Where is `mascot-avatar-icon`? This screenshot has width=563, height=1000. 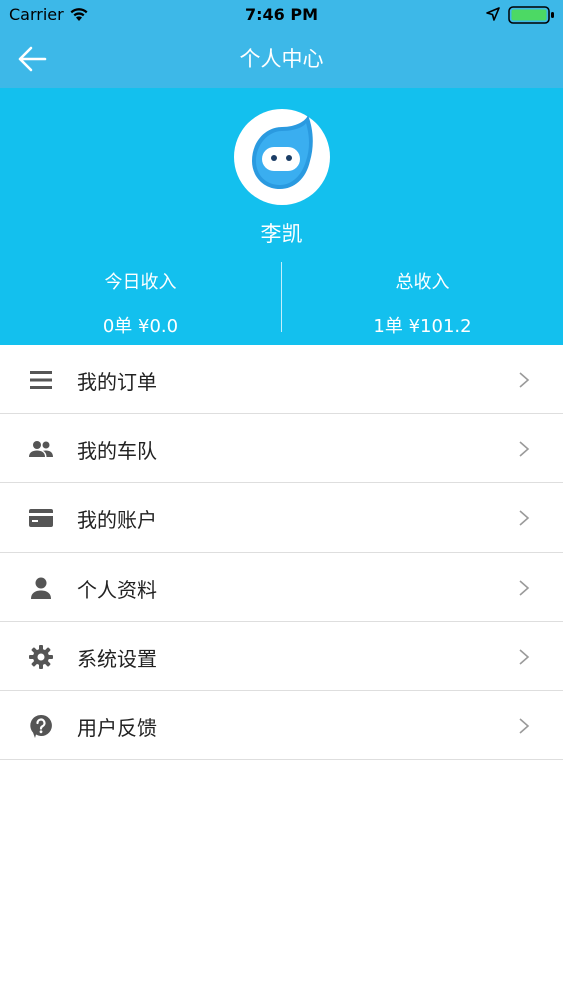 mascot-avatar-icon is located at coordinates (282, 152).